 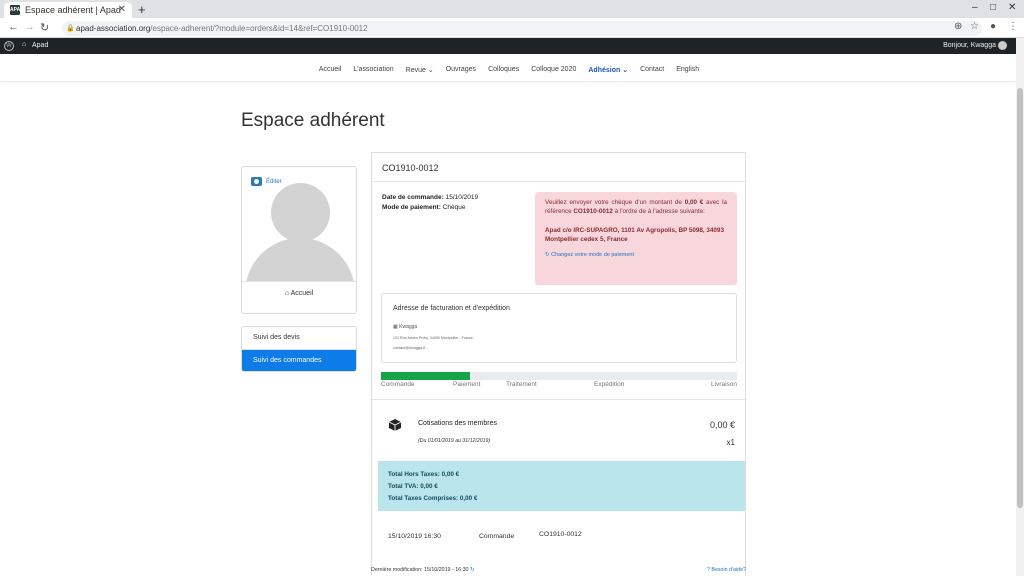 I want to click on nav-item: Revue ⌄, so click(x=420, y=70).